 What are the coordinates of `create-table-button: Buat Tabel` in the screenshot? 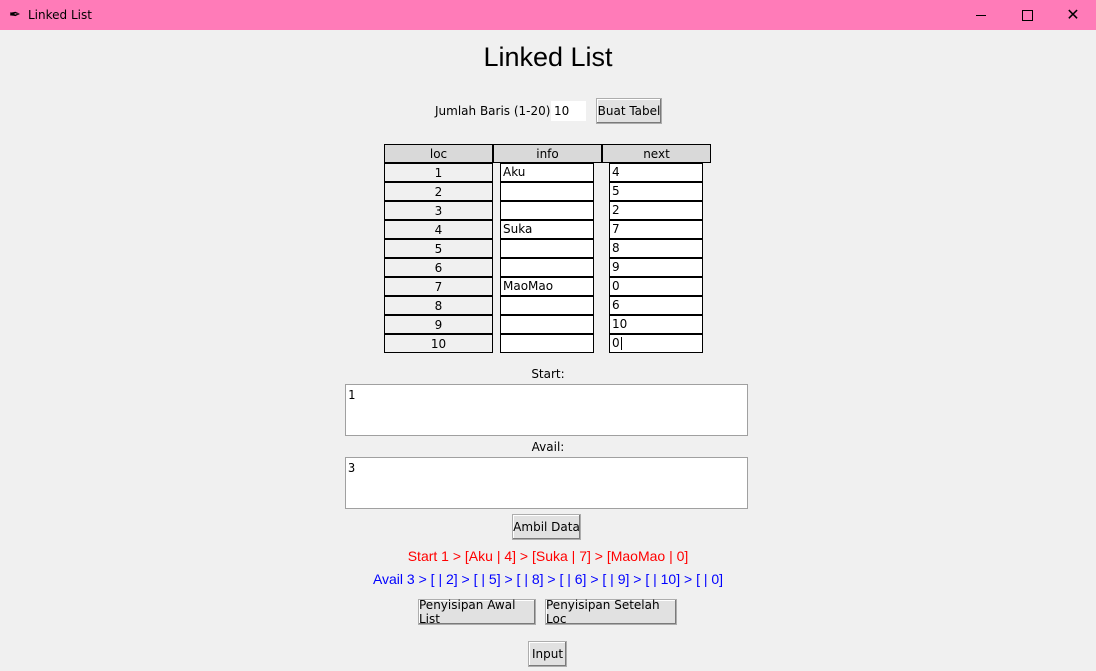 It's located at (629, 111).